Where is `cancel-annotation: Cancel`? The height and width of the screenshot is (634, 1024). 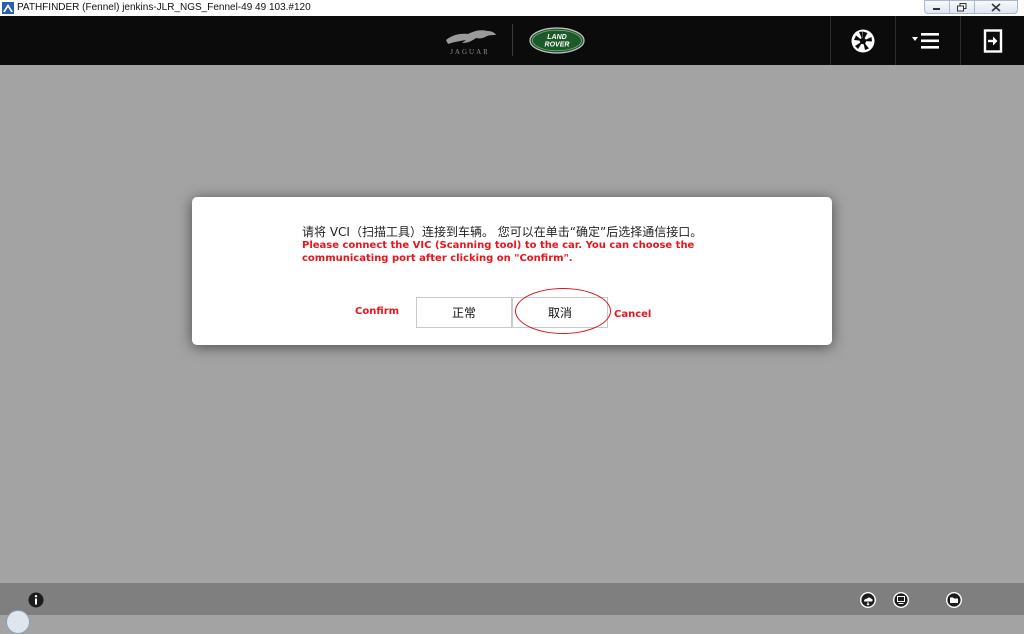 cancel-annotation: Cancel is located at coordinates (633, 314).